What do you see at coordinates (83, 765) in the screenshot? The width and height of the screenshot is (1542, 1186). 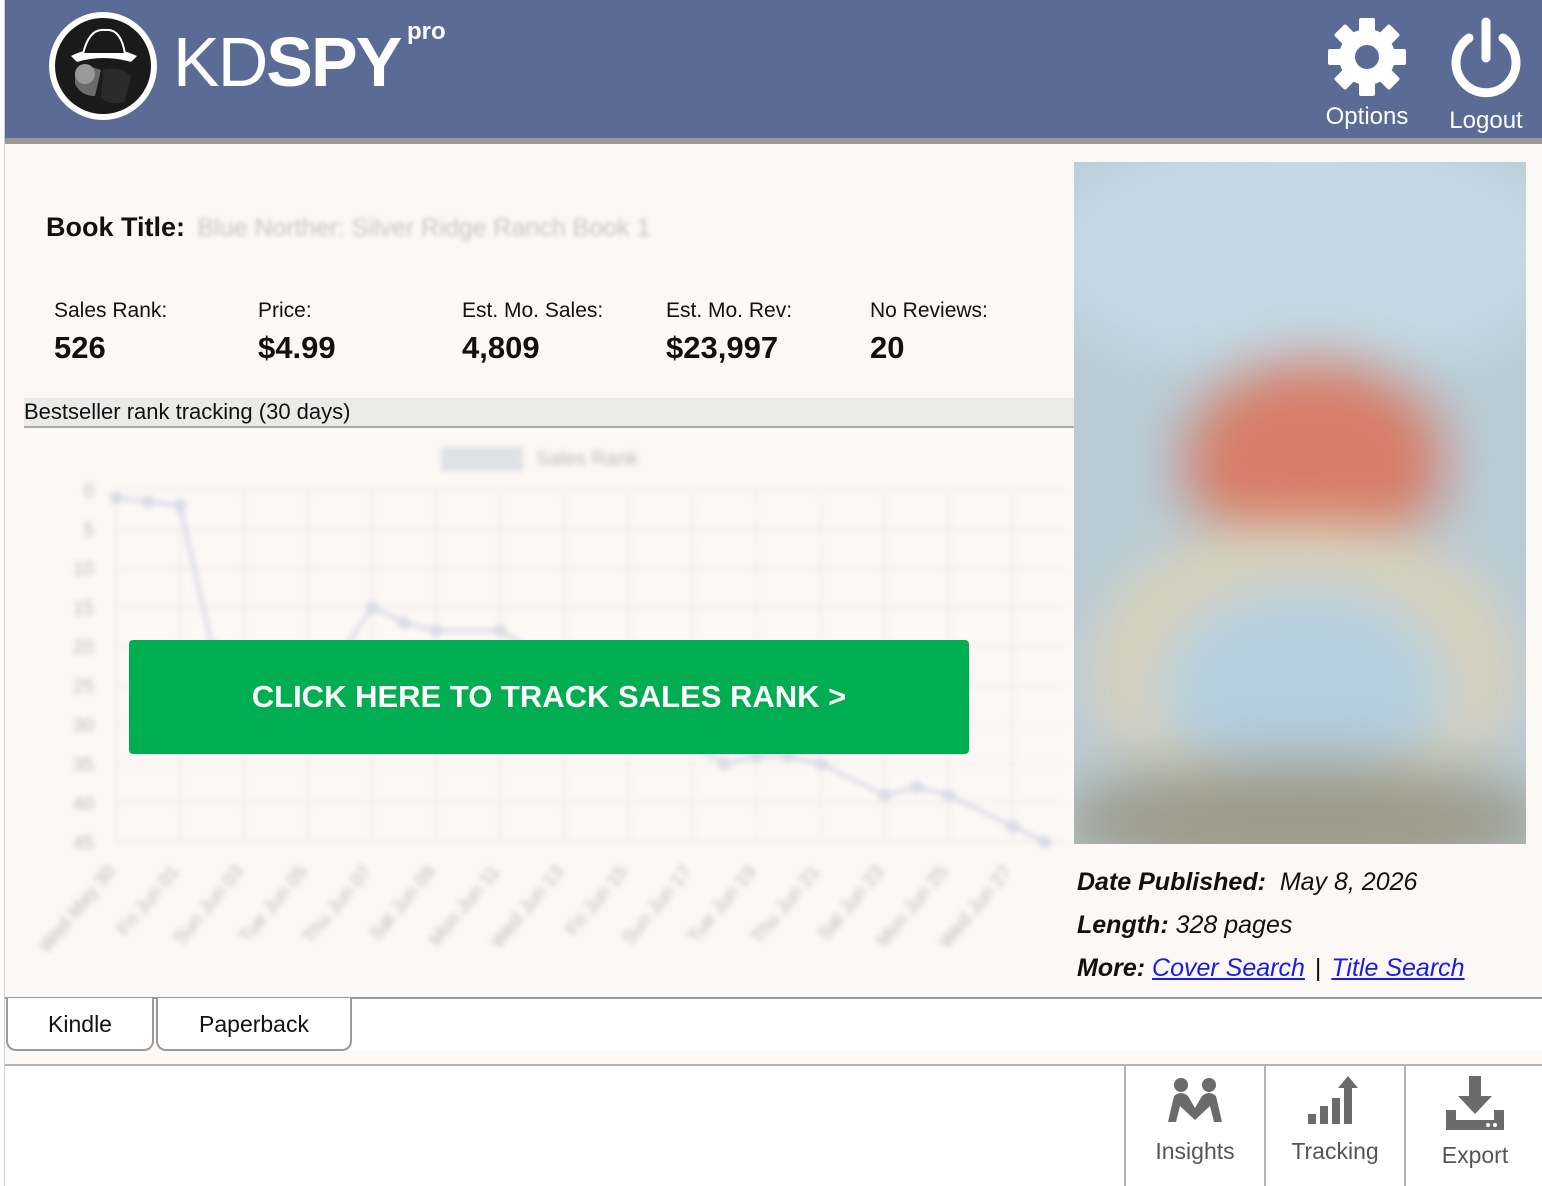 I see `chart-y-tick: 35` at bounding box center [83, 765].